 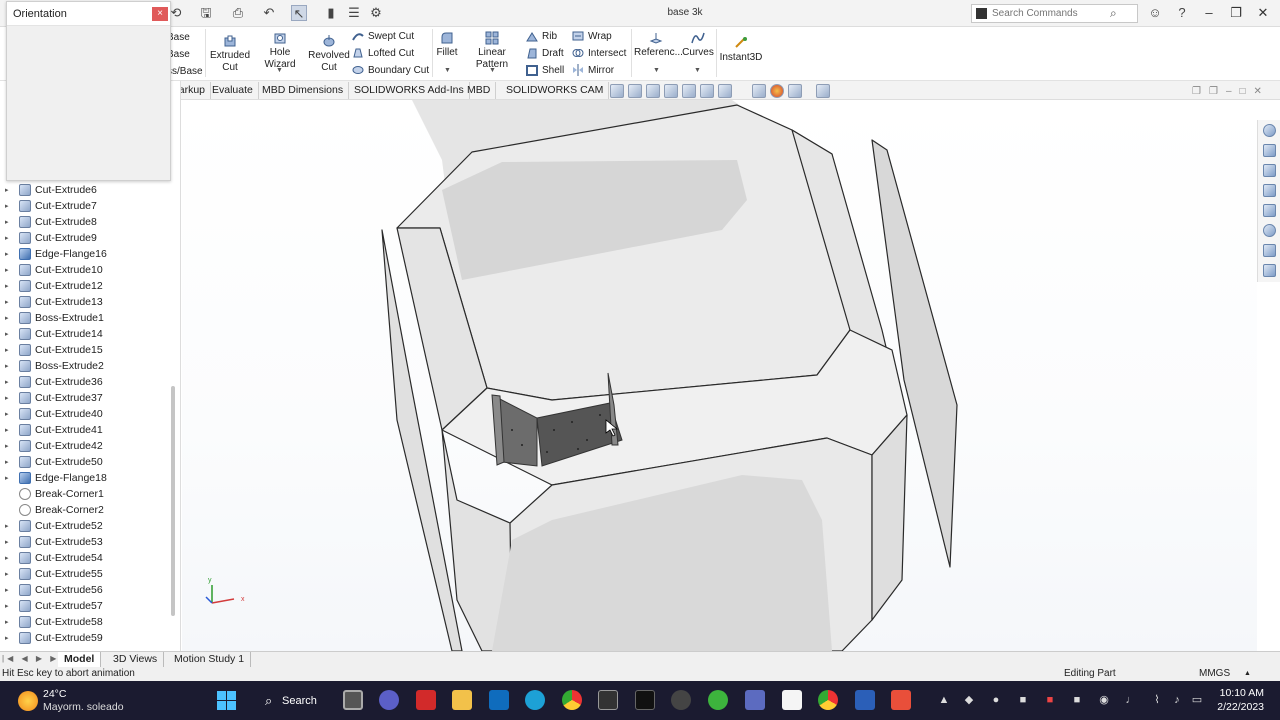 What do you see at coordinates (51, 462) in the screenshot?
I see `tree-item: ▸ Cut-Extrude50` at bounding box center [51, 462].